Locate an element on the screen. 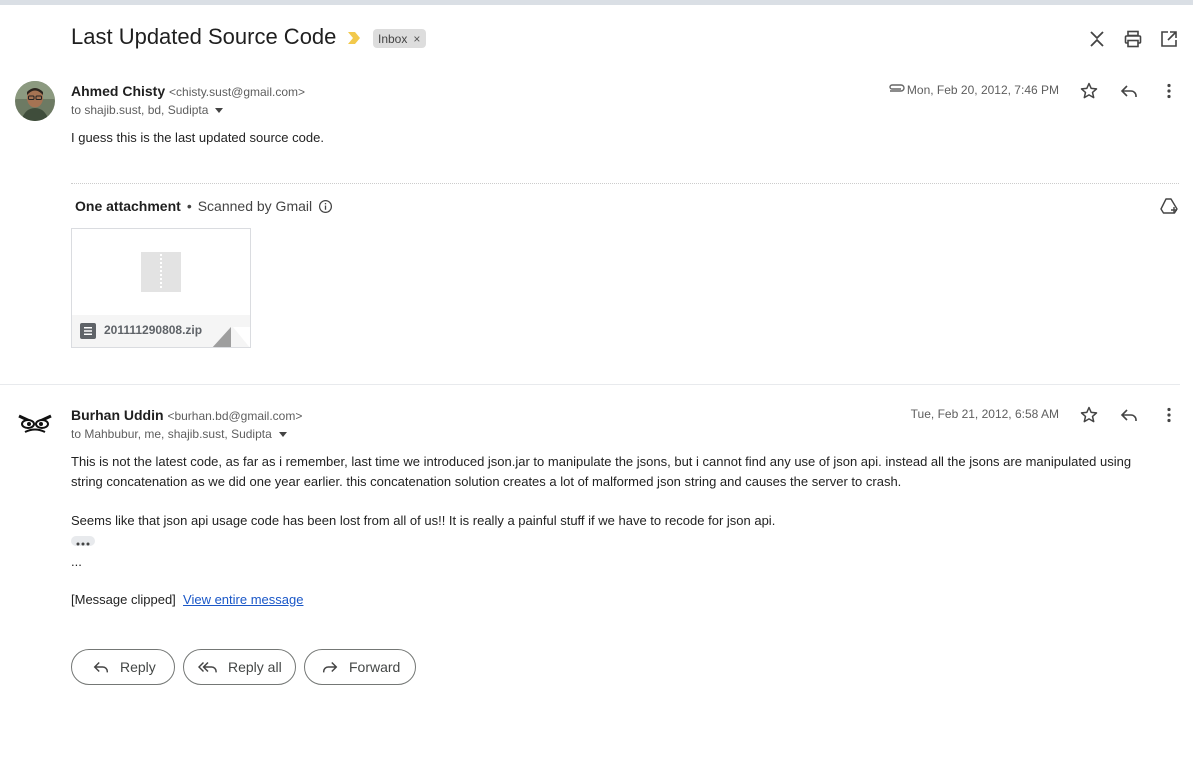  sender-name: Burhan Uddin is located at coordinates (117, 415).